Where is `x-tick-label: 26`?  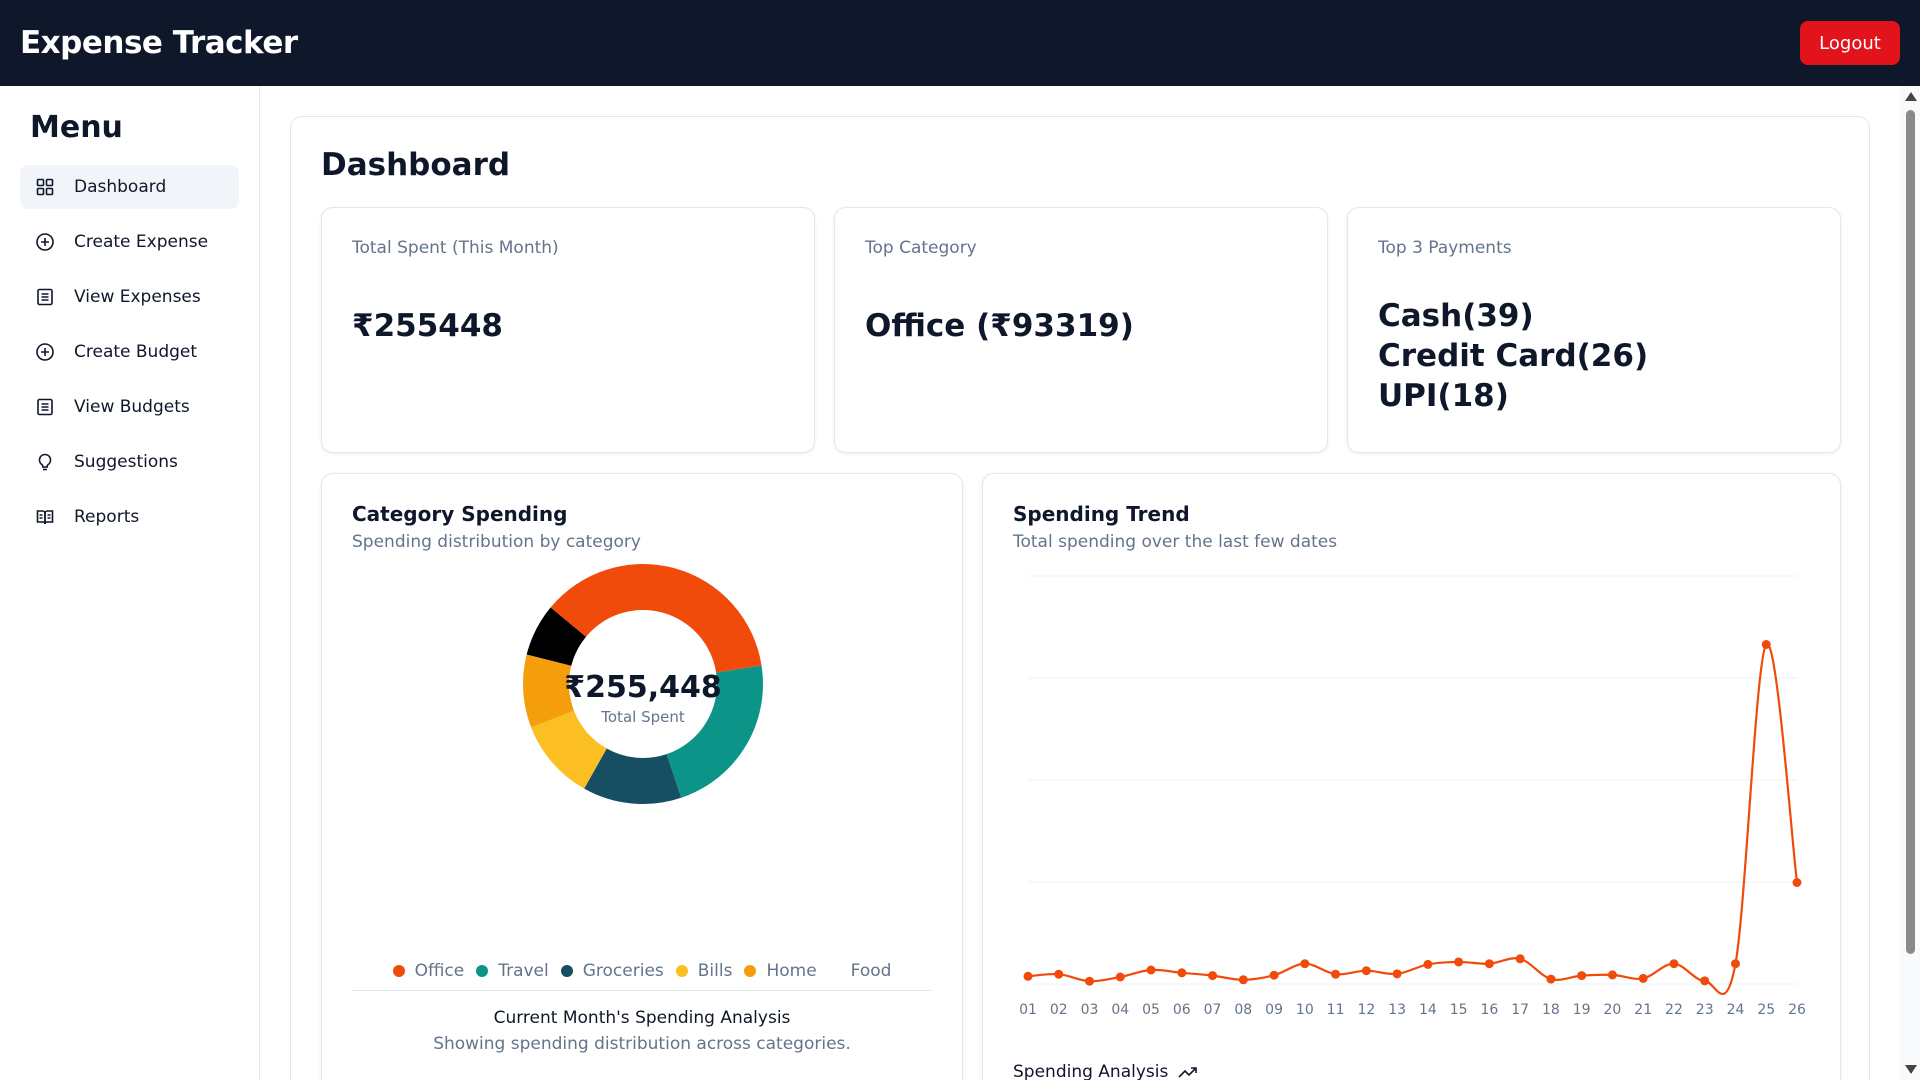 x-tick-label: 26 is located at coordinates (1797, 1010).